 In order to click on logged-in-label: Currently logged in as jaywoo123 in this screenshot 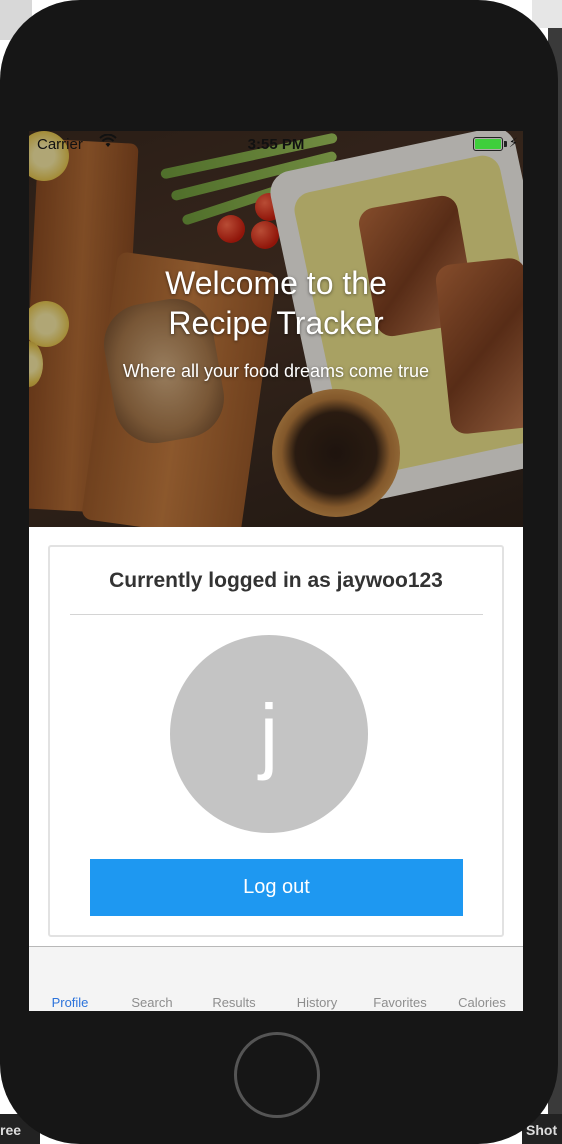, I will do `click(276, 580)`.